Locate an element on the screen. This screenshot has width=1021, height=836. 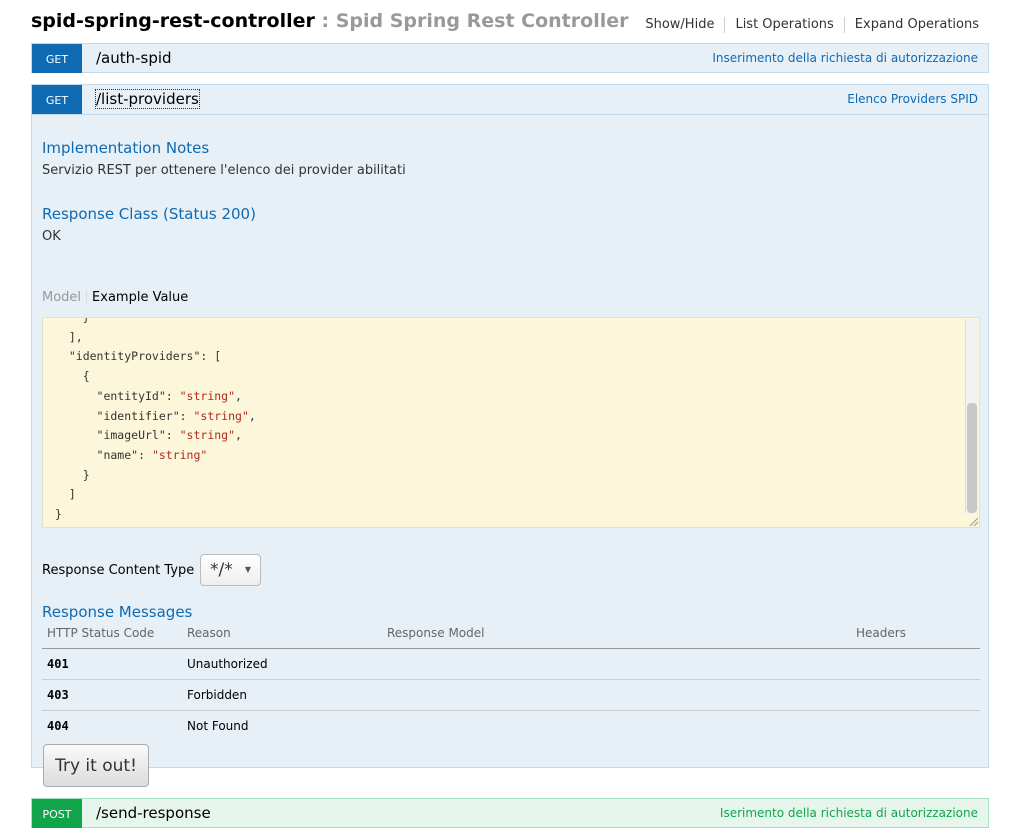
chevron-down-icon: ▼ is located at coordinates (247, 569).